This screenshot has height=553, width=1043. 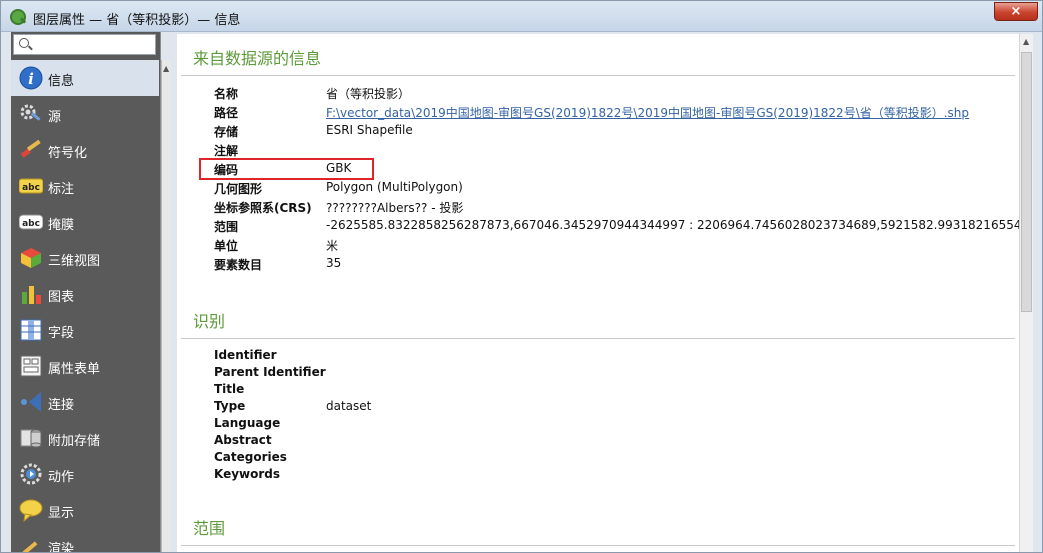 I want to click on svg-text: i, so click(x=31, y=79).